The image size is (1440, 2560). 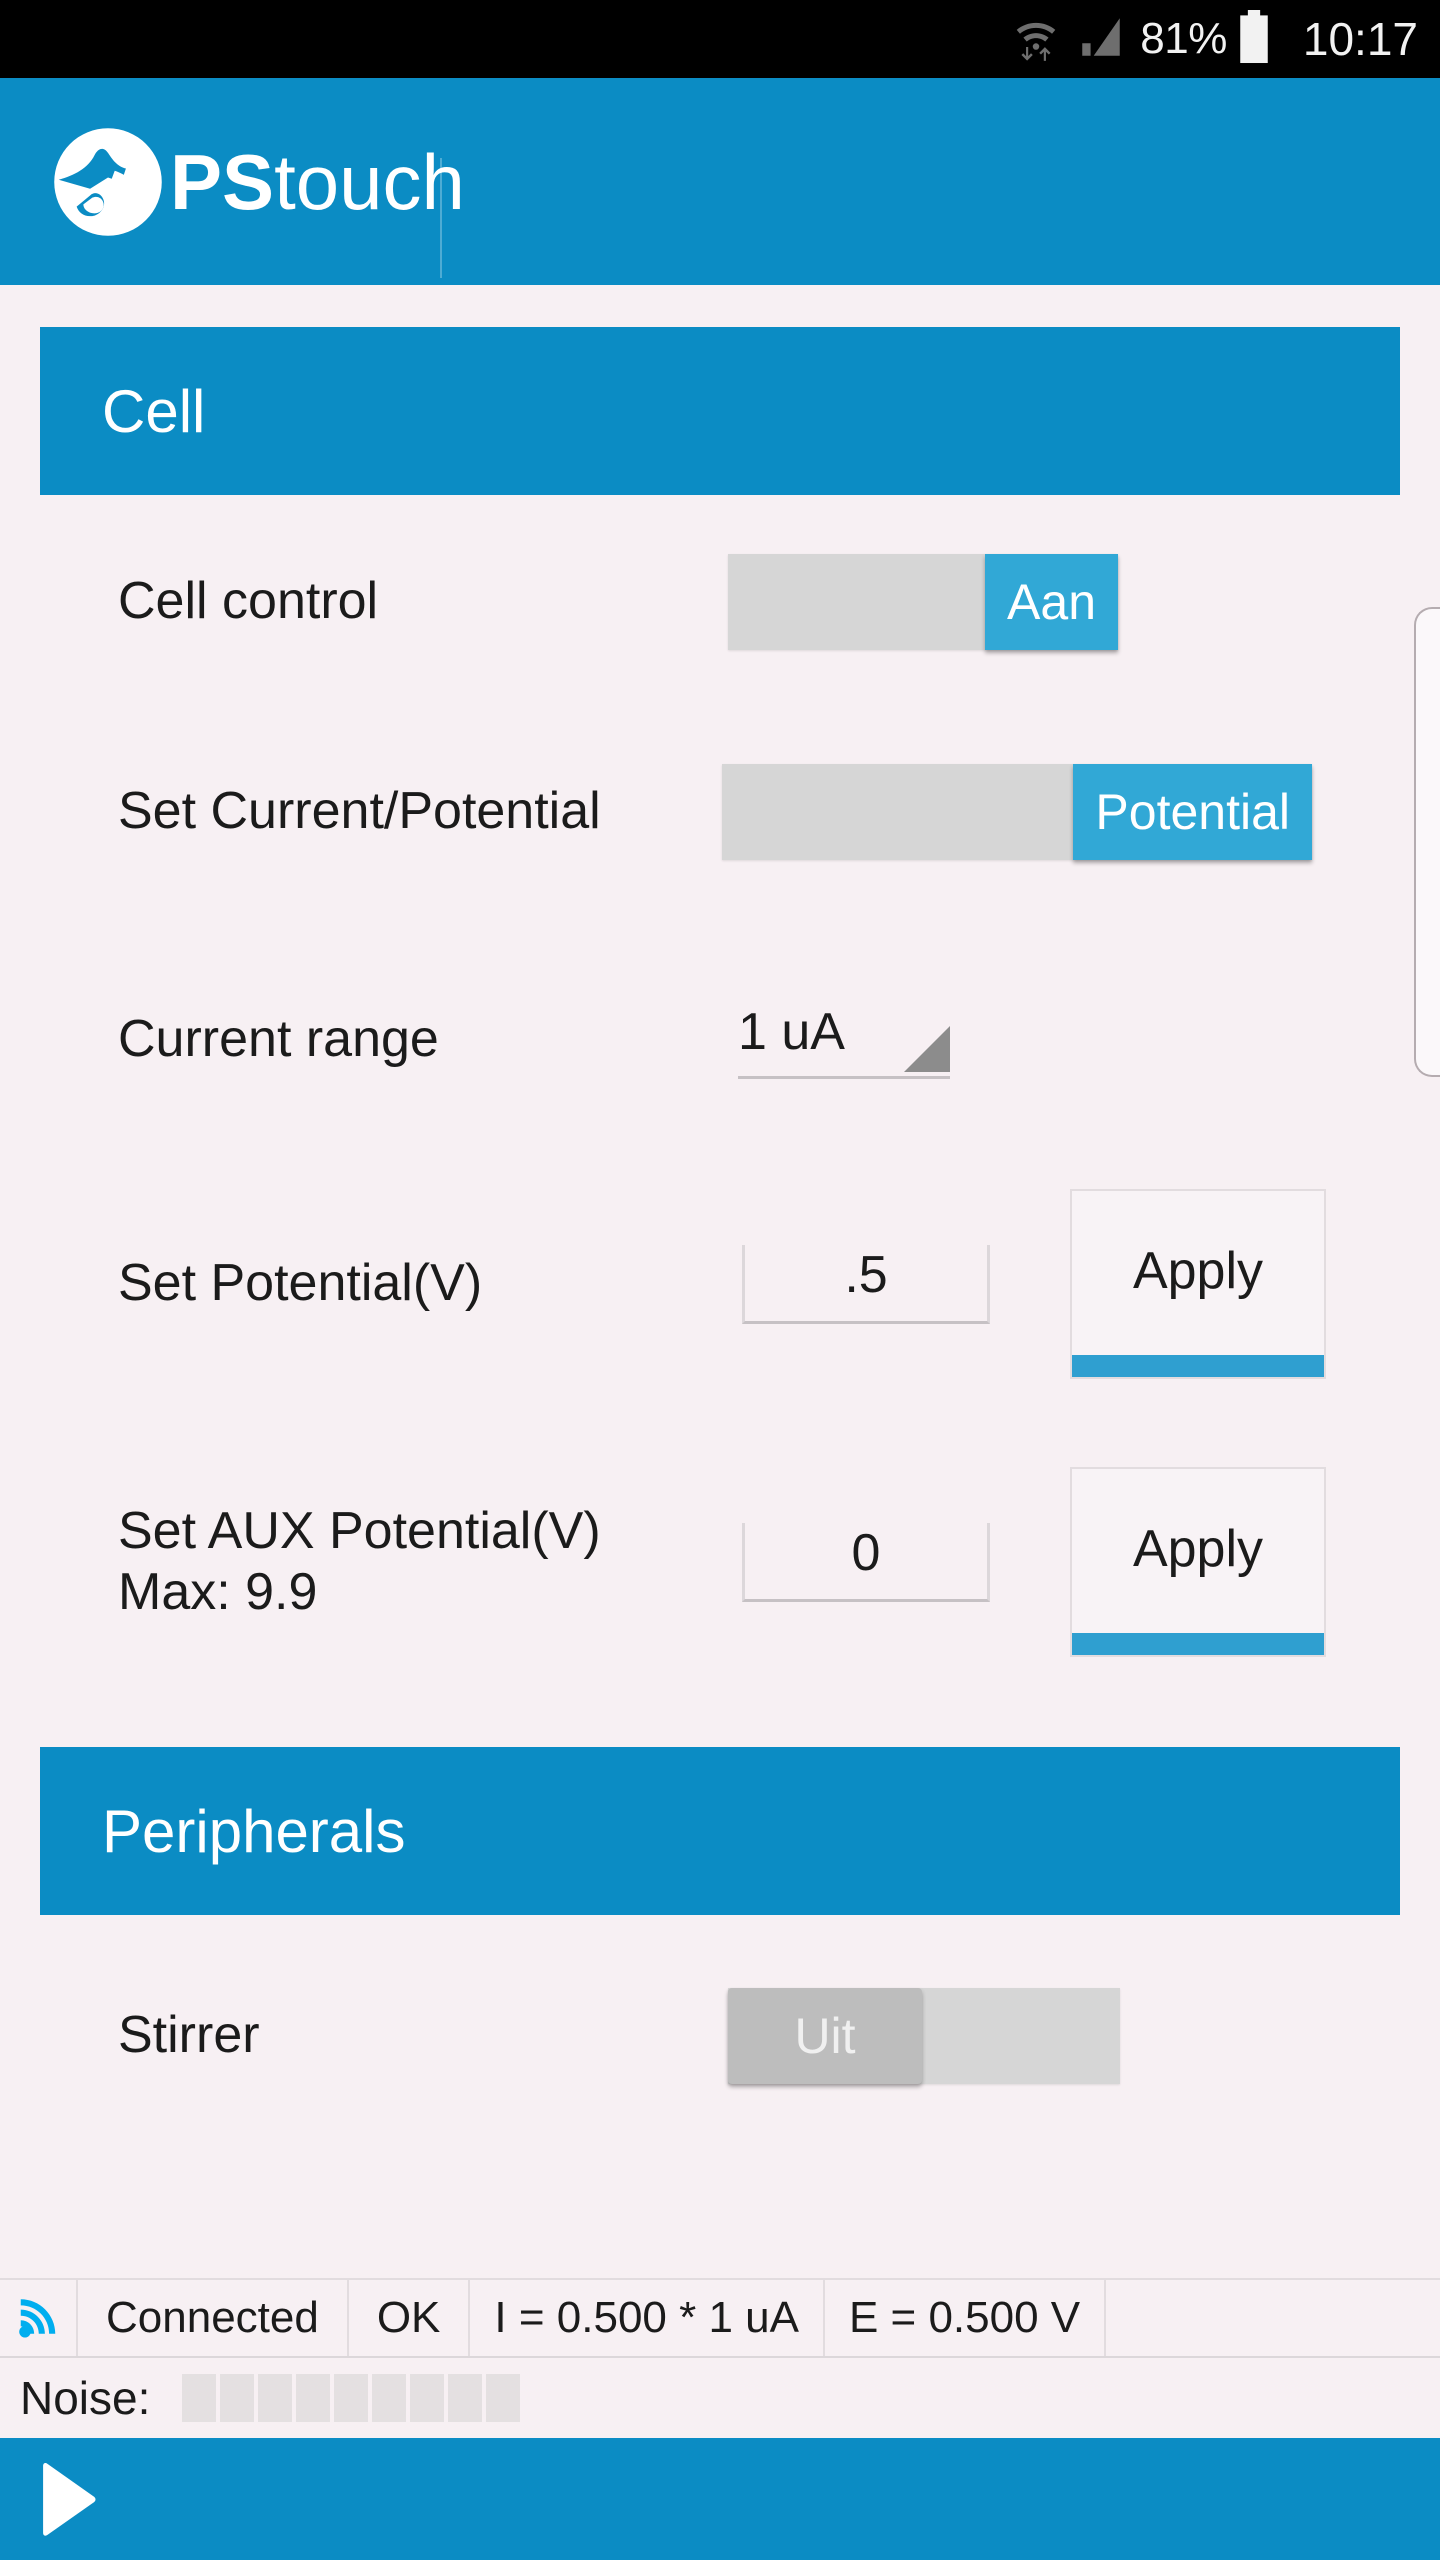 I want to click on wifi-updown-icon, so click(x=1036, y=39).